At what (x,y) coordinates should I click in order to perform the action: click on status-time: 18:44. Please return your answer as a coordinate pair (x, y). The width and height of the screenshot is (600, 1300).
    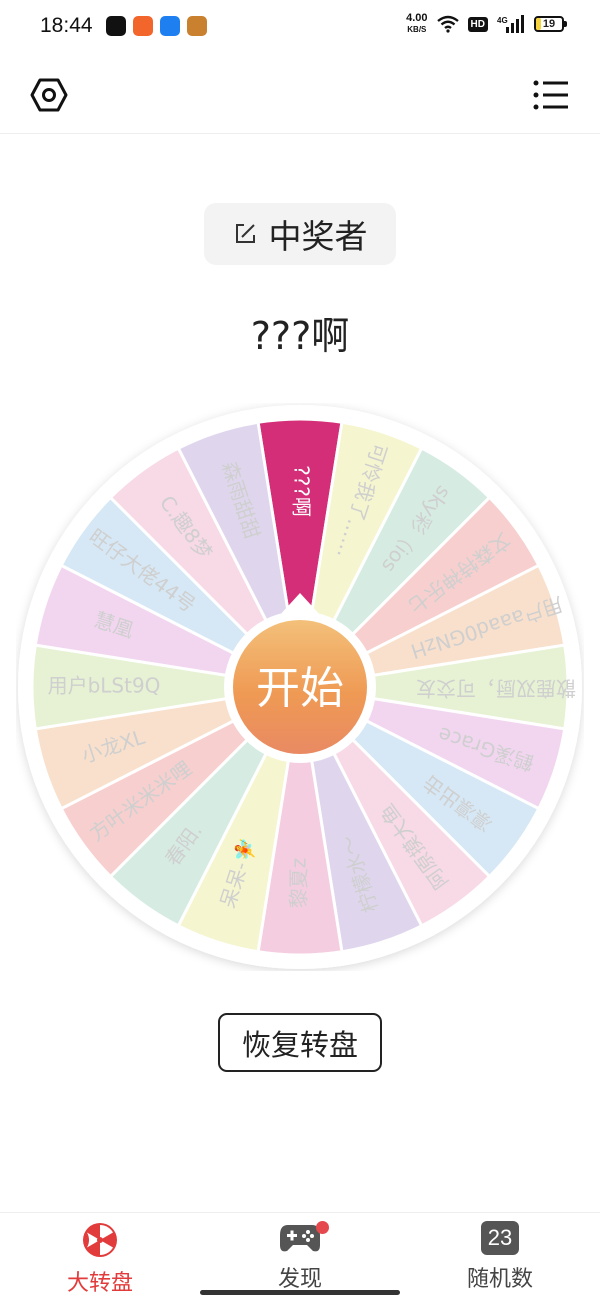
    Looking at the image, I should click on (66, 25).